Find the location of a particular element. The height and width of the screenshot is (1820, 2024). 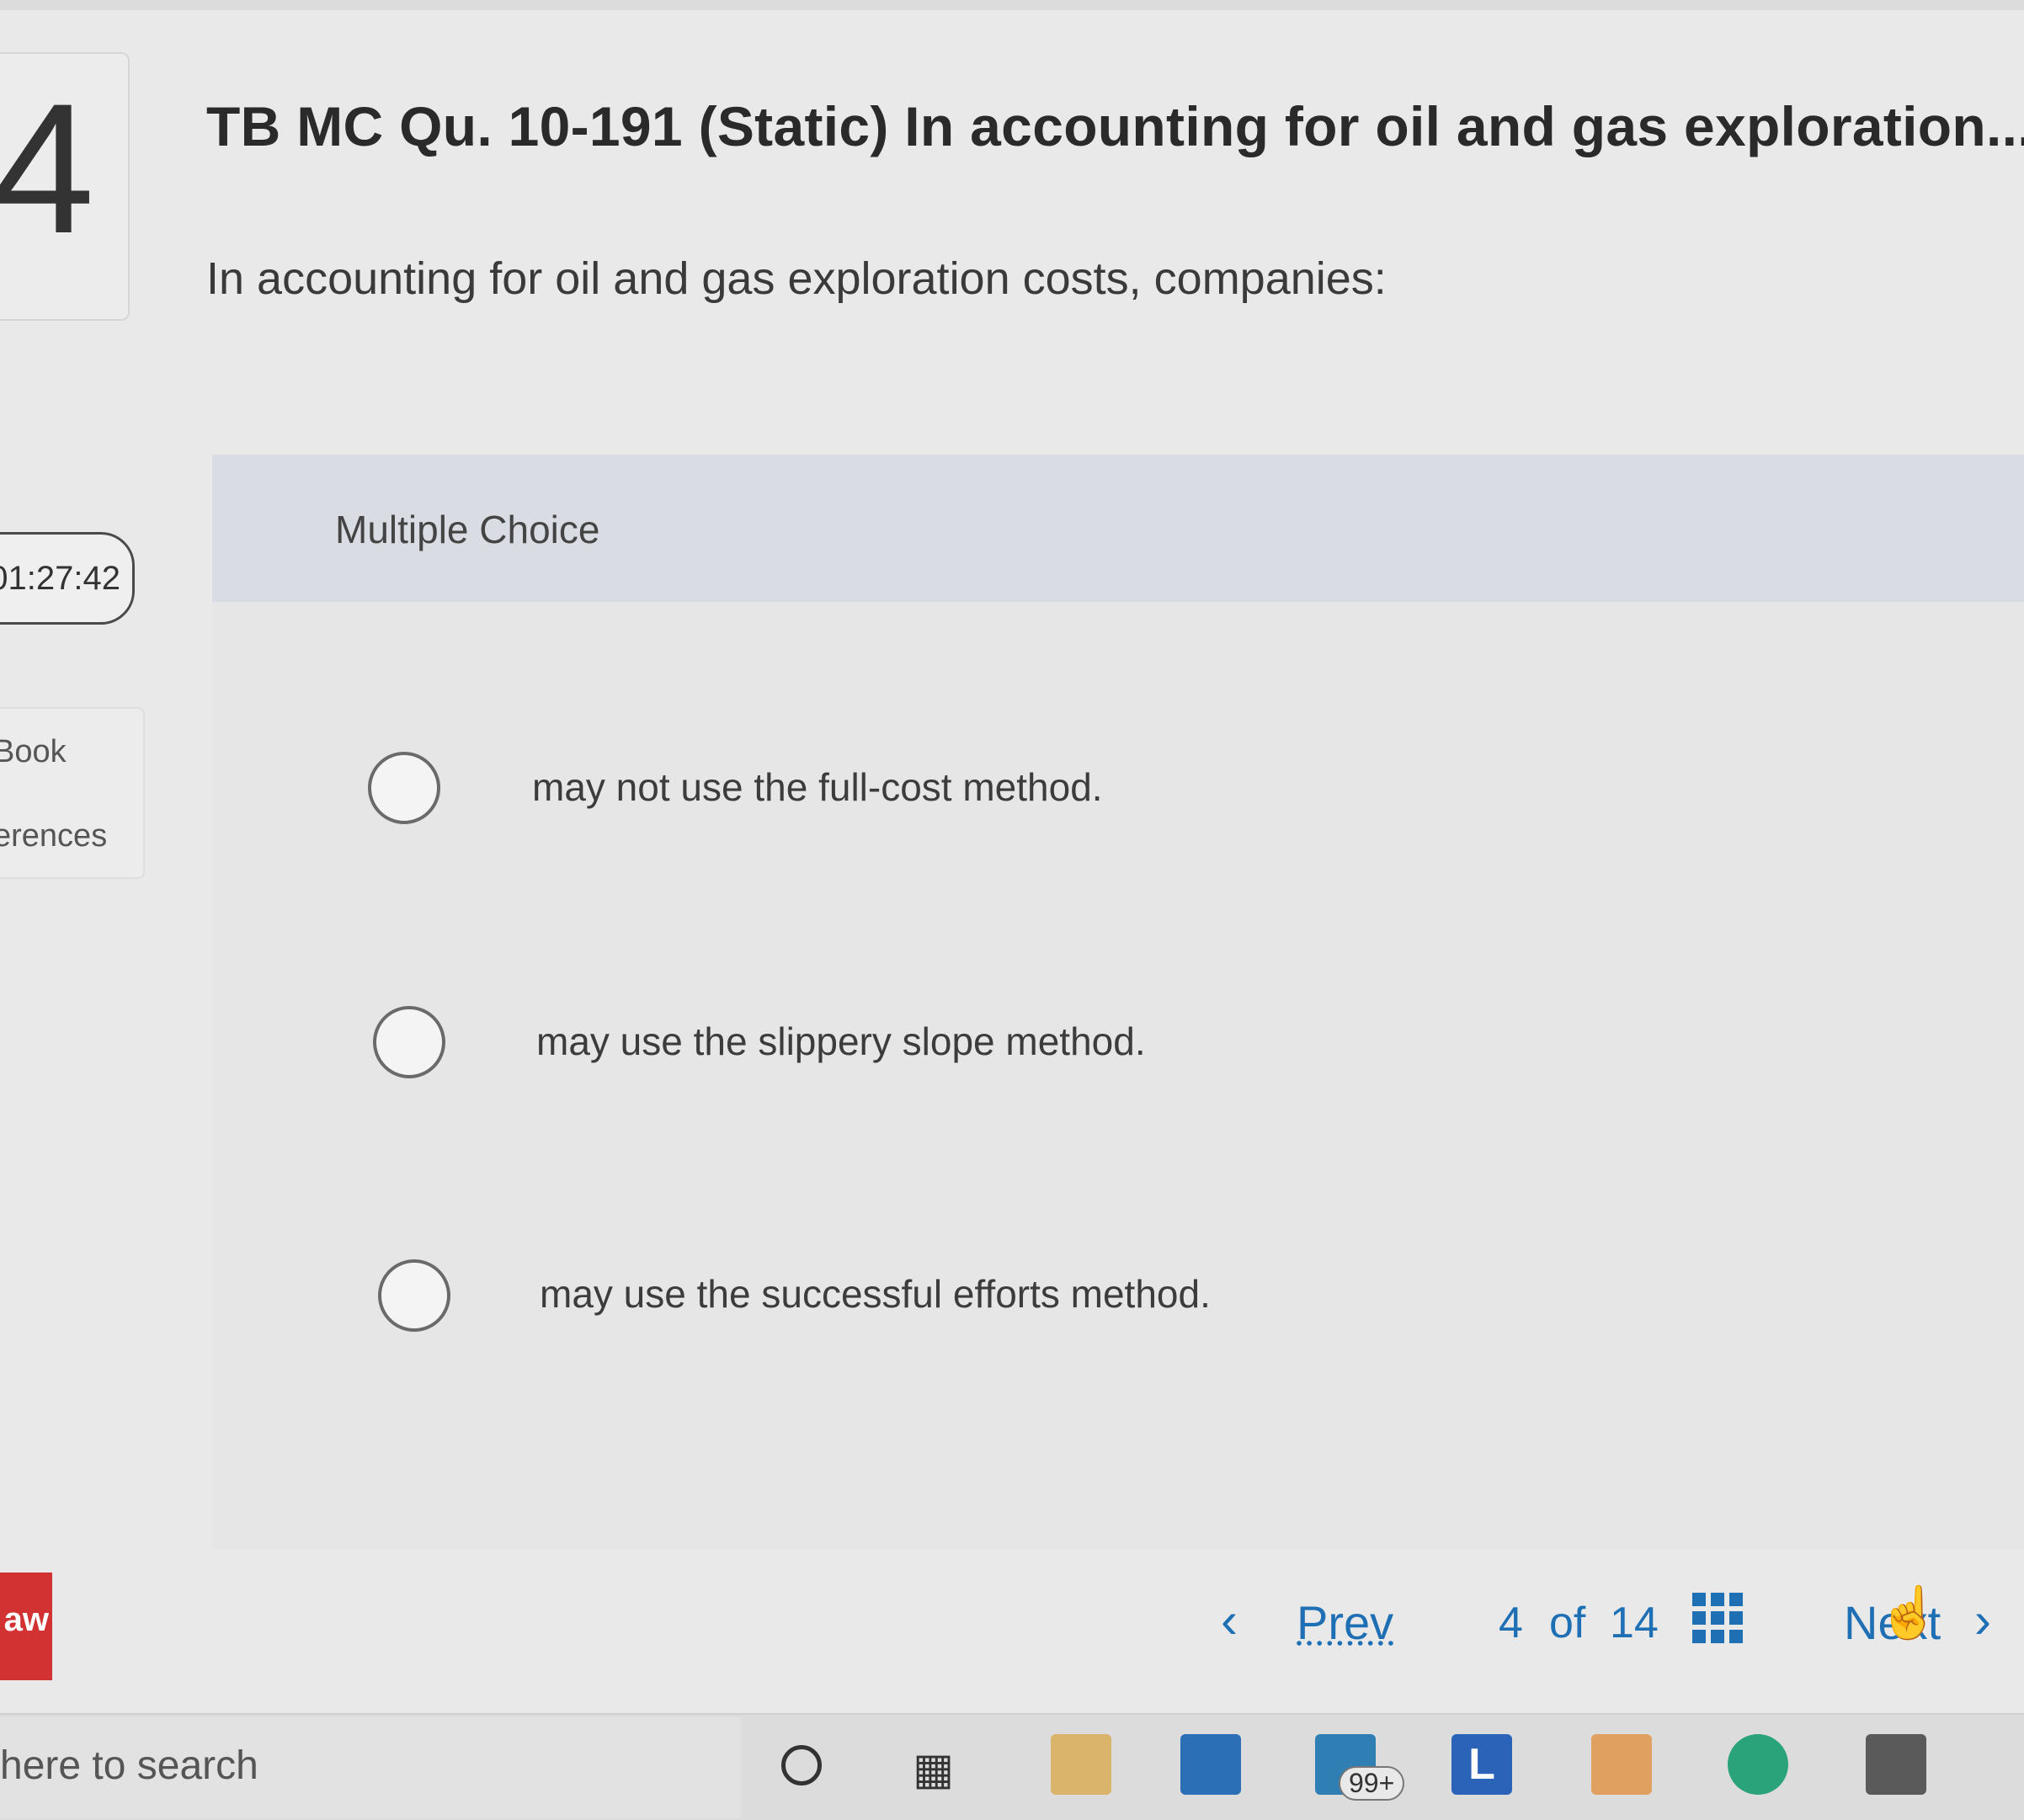

calculator-icon is located at coordinates (1896, 1764).